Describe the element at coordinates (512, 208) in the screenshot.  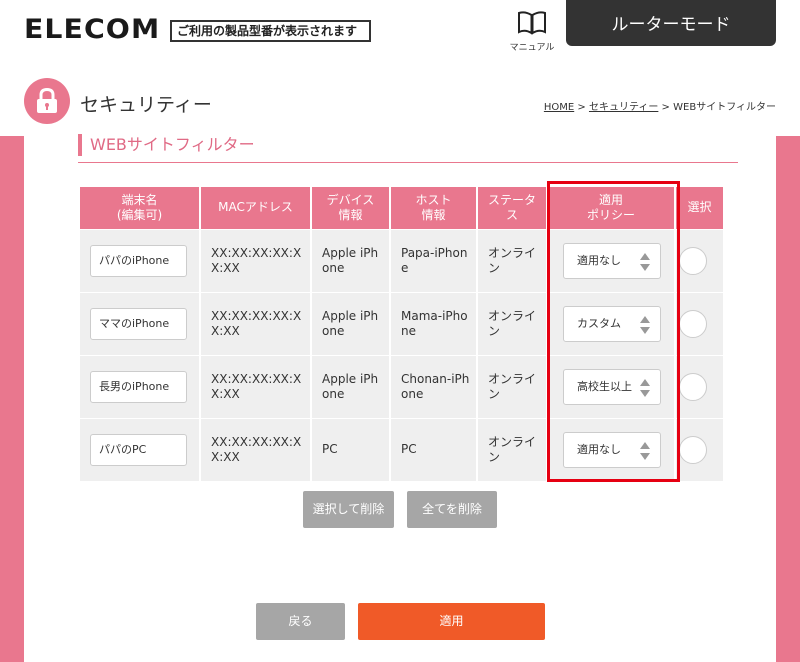
I see `header-status: ステータス` at that location.